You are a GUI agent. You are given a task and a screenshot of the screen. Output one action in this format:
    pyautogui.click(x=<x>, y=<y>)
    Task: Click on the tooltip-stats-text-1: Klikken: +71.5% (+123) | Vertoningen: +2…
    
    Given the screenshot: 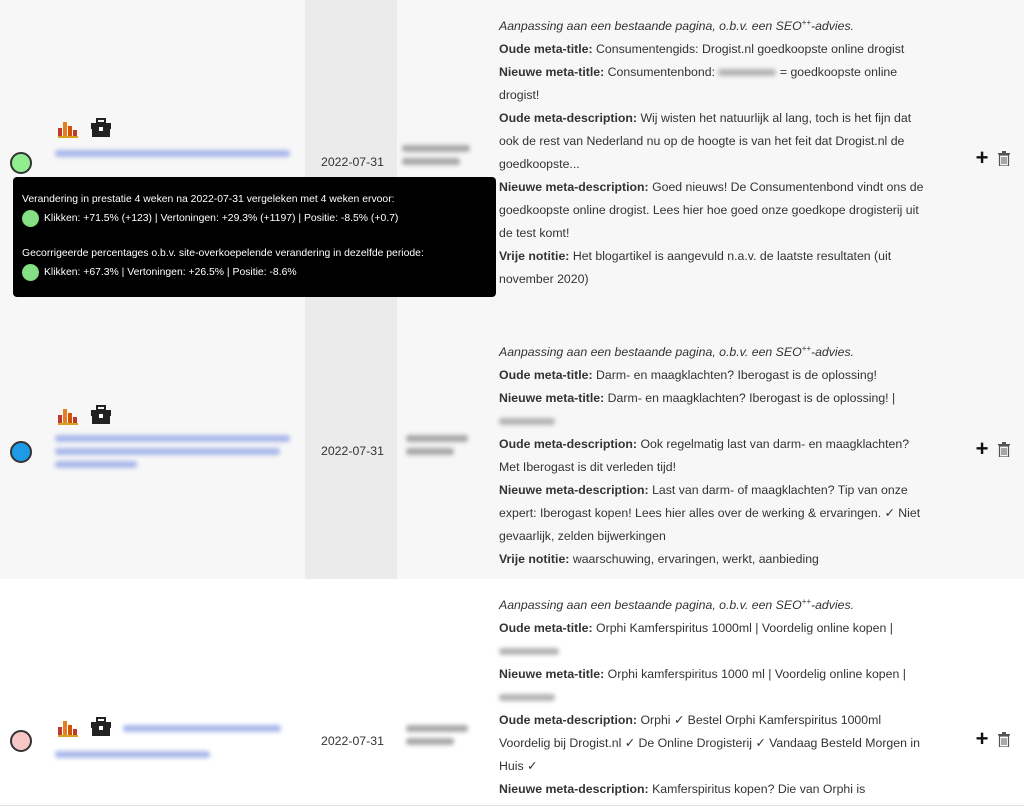 What is the action you would take?
    pyautogui.click(x=221, y=218)
    